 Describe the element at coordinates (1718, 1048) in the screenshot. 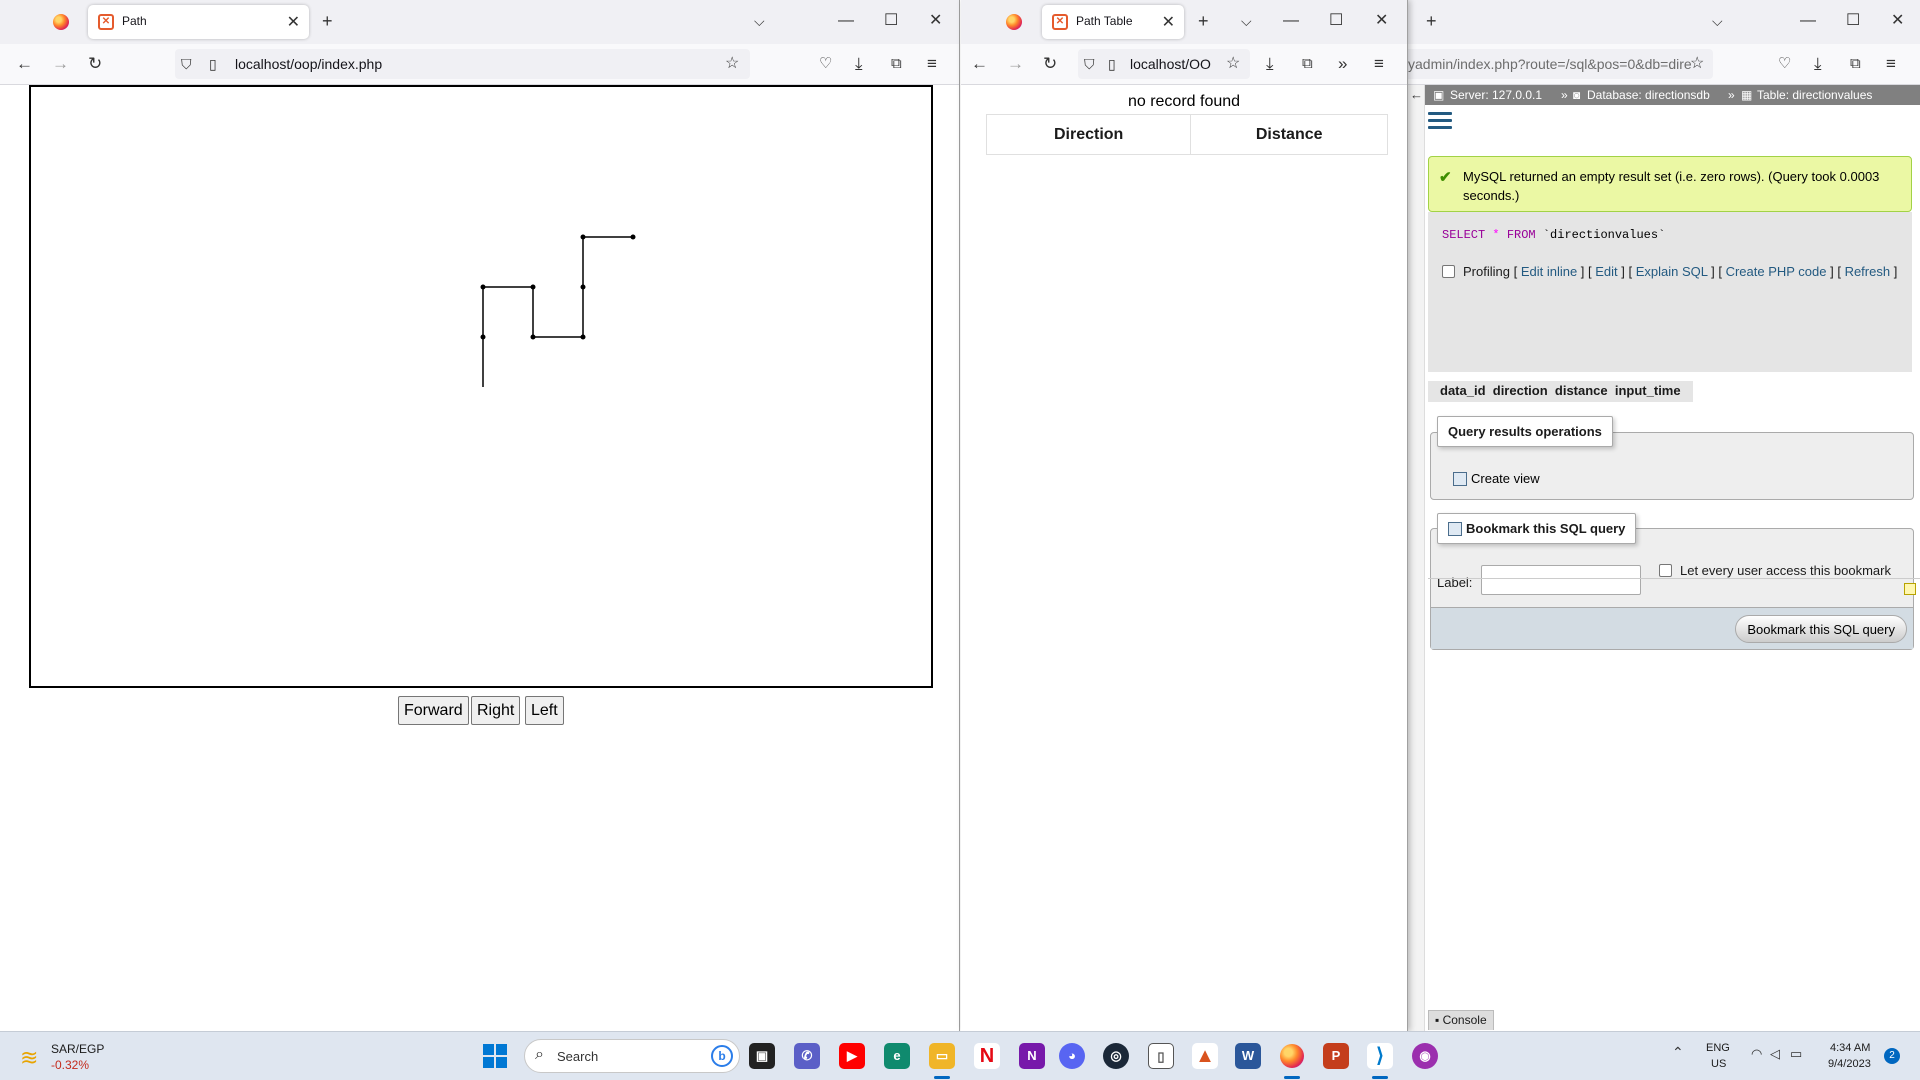

I see `lang-line1: ENG` at that location.